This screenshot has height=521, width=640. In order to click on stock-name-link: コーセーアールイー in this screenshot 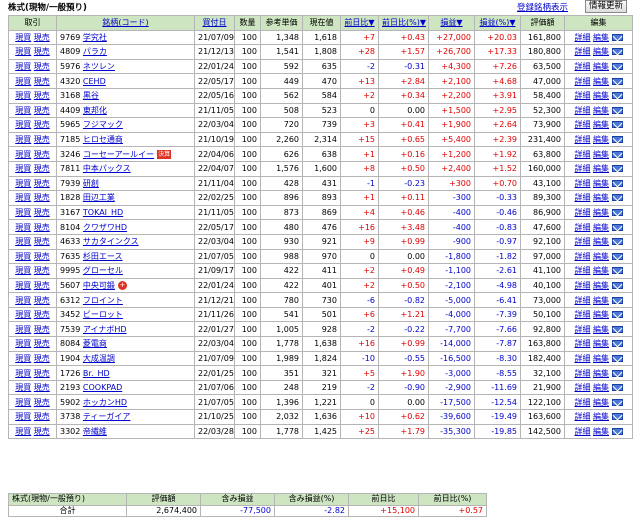, I will do `click(118, 154)`.